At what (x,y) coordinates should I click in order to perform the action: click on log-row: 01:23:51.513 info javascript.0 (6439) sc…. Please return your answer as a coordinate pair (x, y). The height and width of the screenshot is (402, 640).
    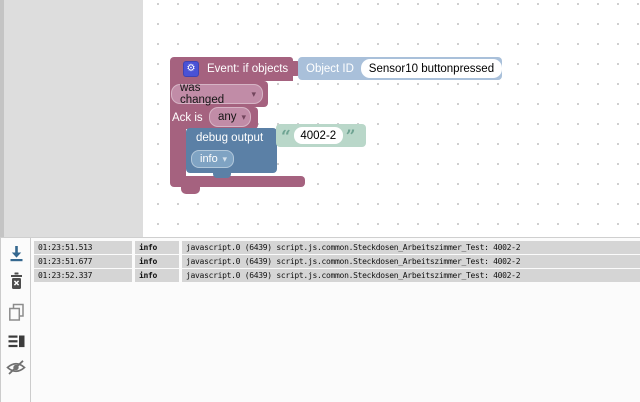
    Looking at the image, I should click on (337, 247).